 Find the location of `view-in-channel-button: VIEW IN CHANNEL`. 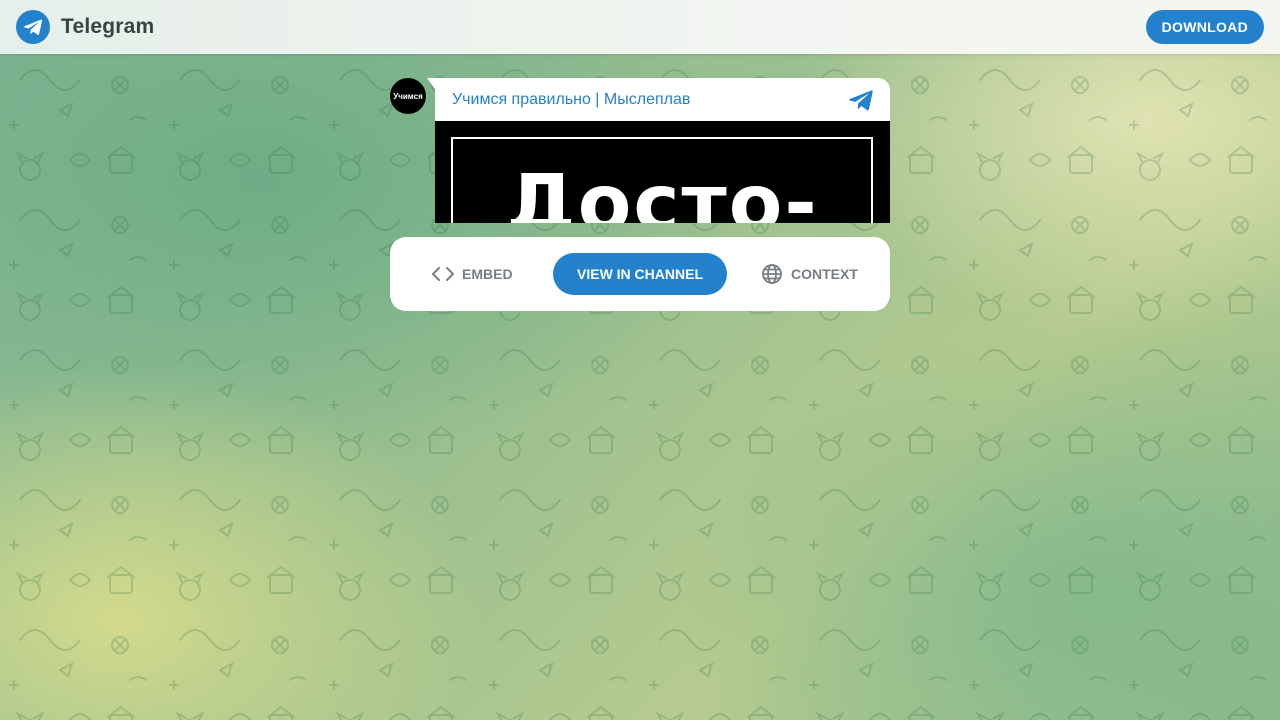

view-in-channel-button: VIEW IN CHANNEL is located at coordinates (640, 274).